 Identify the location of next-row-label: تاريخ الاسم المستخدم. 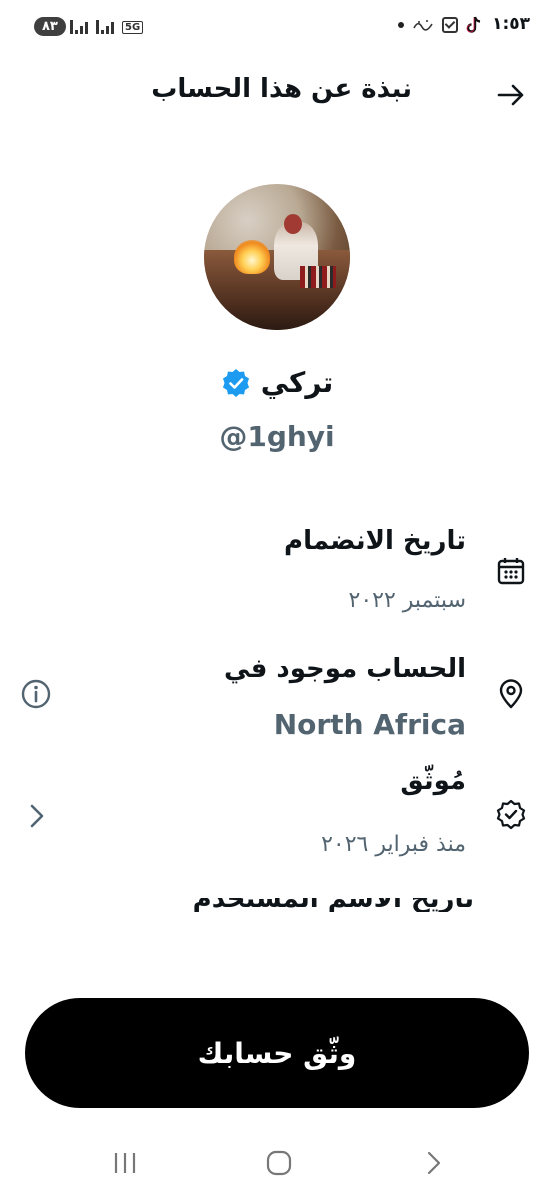
(269, 905).